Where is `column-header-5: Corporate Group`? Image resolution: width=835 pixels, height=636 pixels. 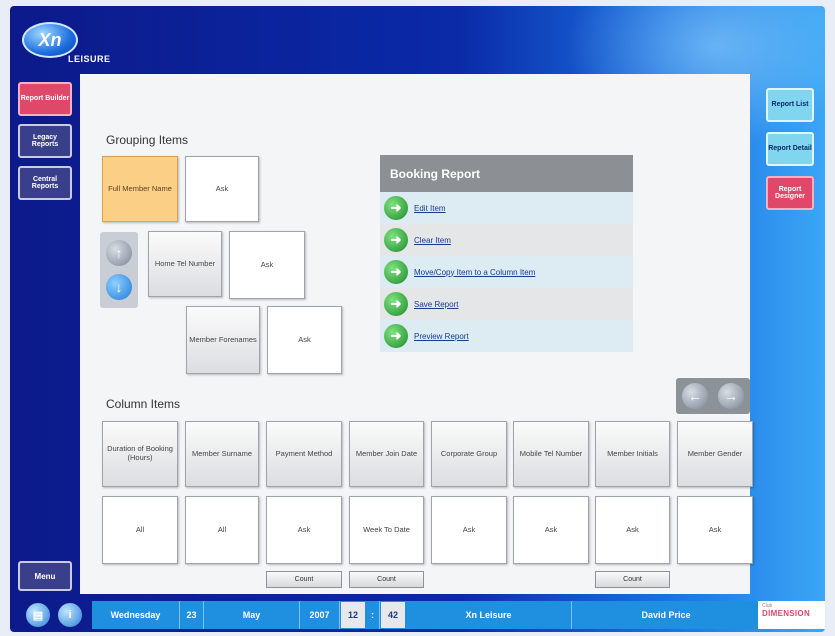 column-header-5: Corporate Group is located at coordinates (469, 454).